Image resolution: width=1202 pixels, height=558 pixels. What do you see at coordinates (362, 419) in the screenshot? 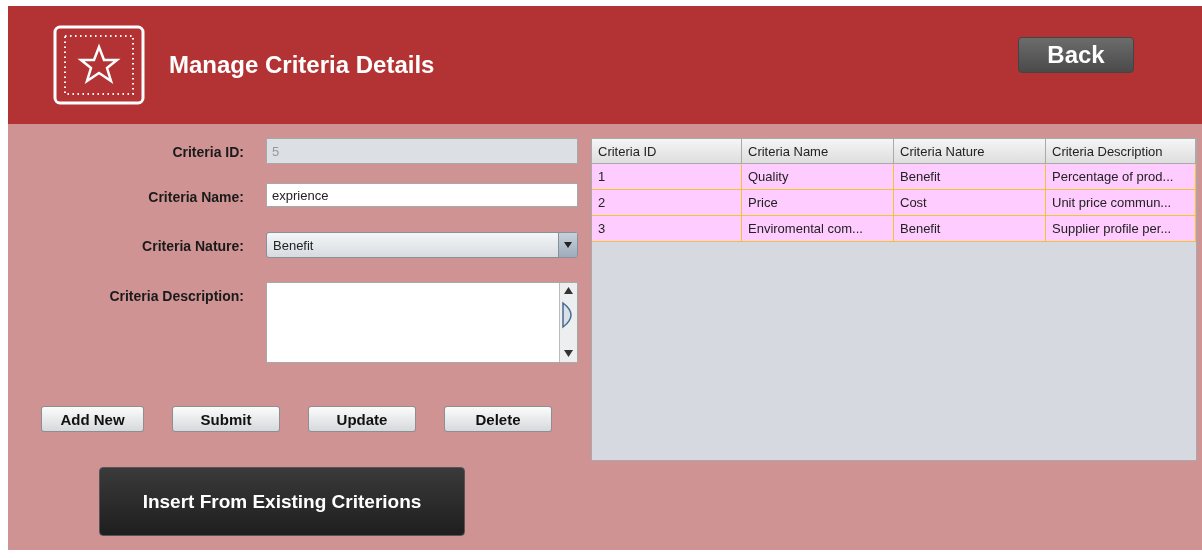
I see `action-button: Update` at bounding box center [362, 419].